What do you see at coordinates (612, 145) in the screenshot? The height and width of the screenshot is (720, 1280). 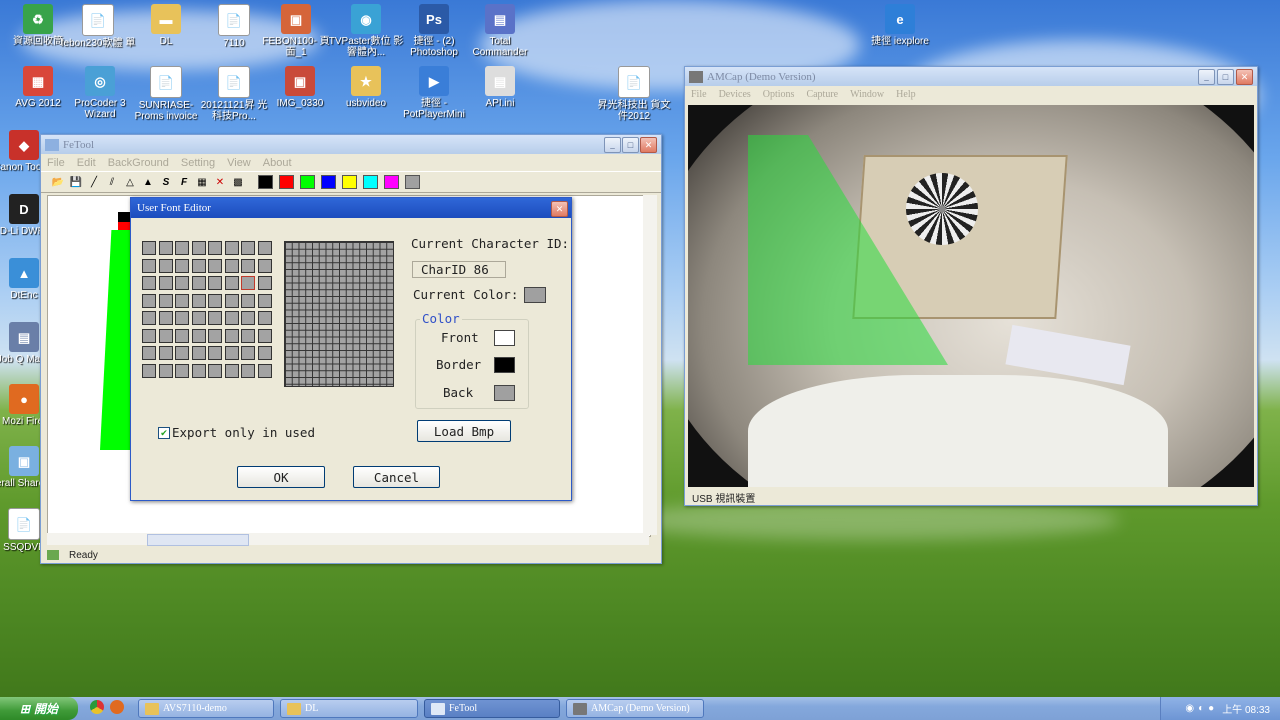 I see `minimize-button: _` at bounding box center [612, 145].